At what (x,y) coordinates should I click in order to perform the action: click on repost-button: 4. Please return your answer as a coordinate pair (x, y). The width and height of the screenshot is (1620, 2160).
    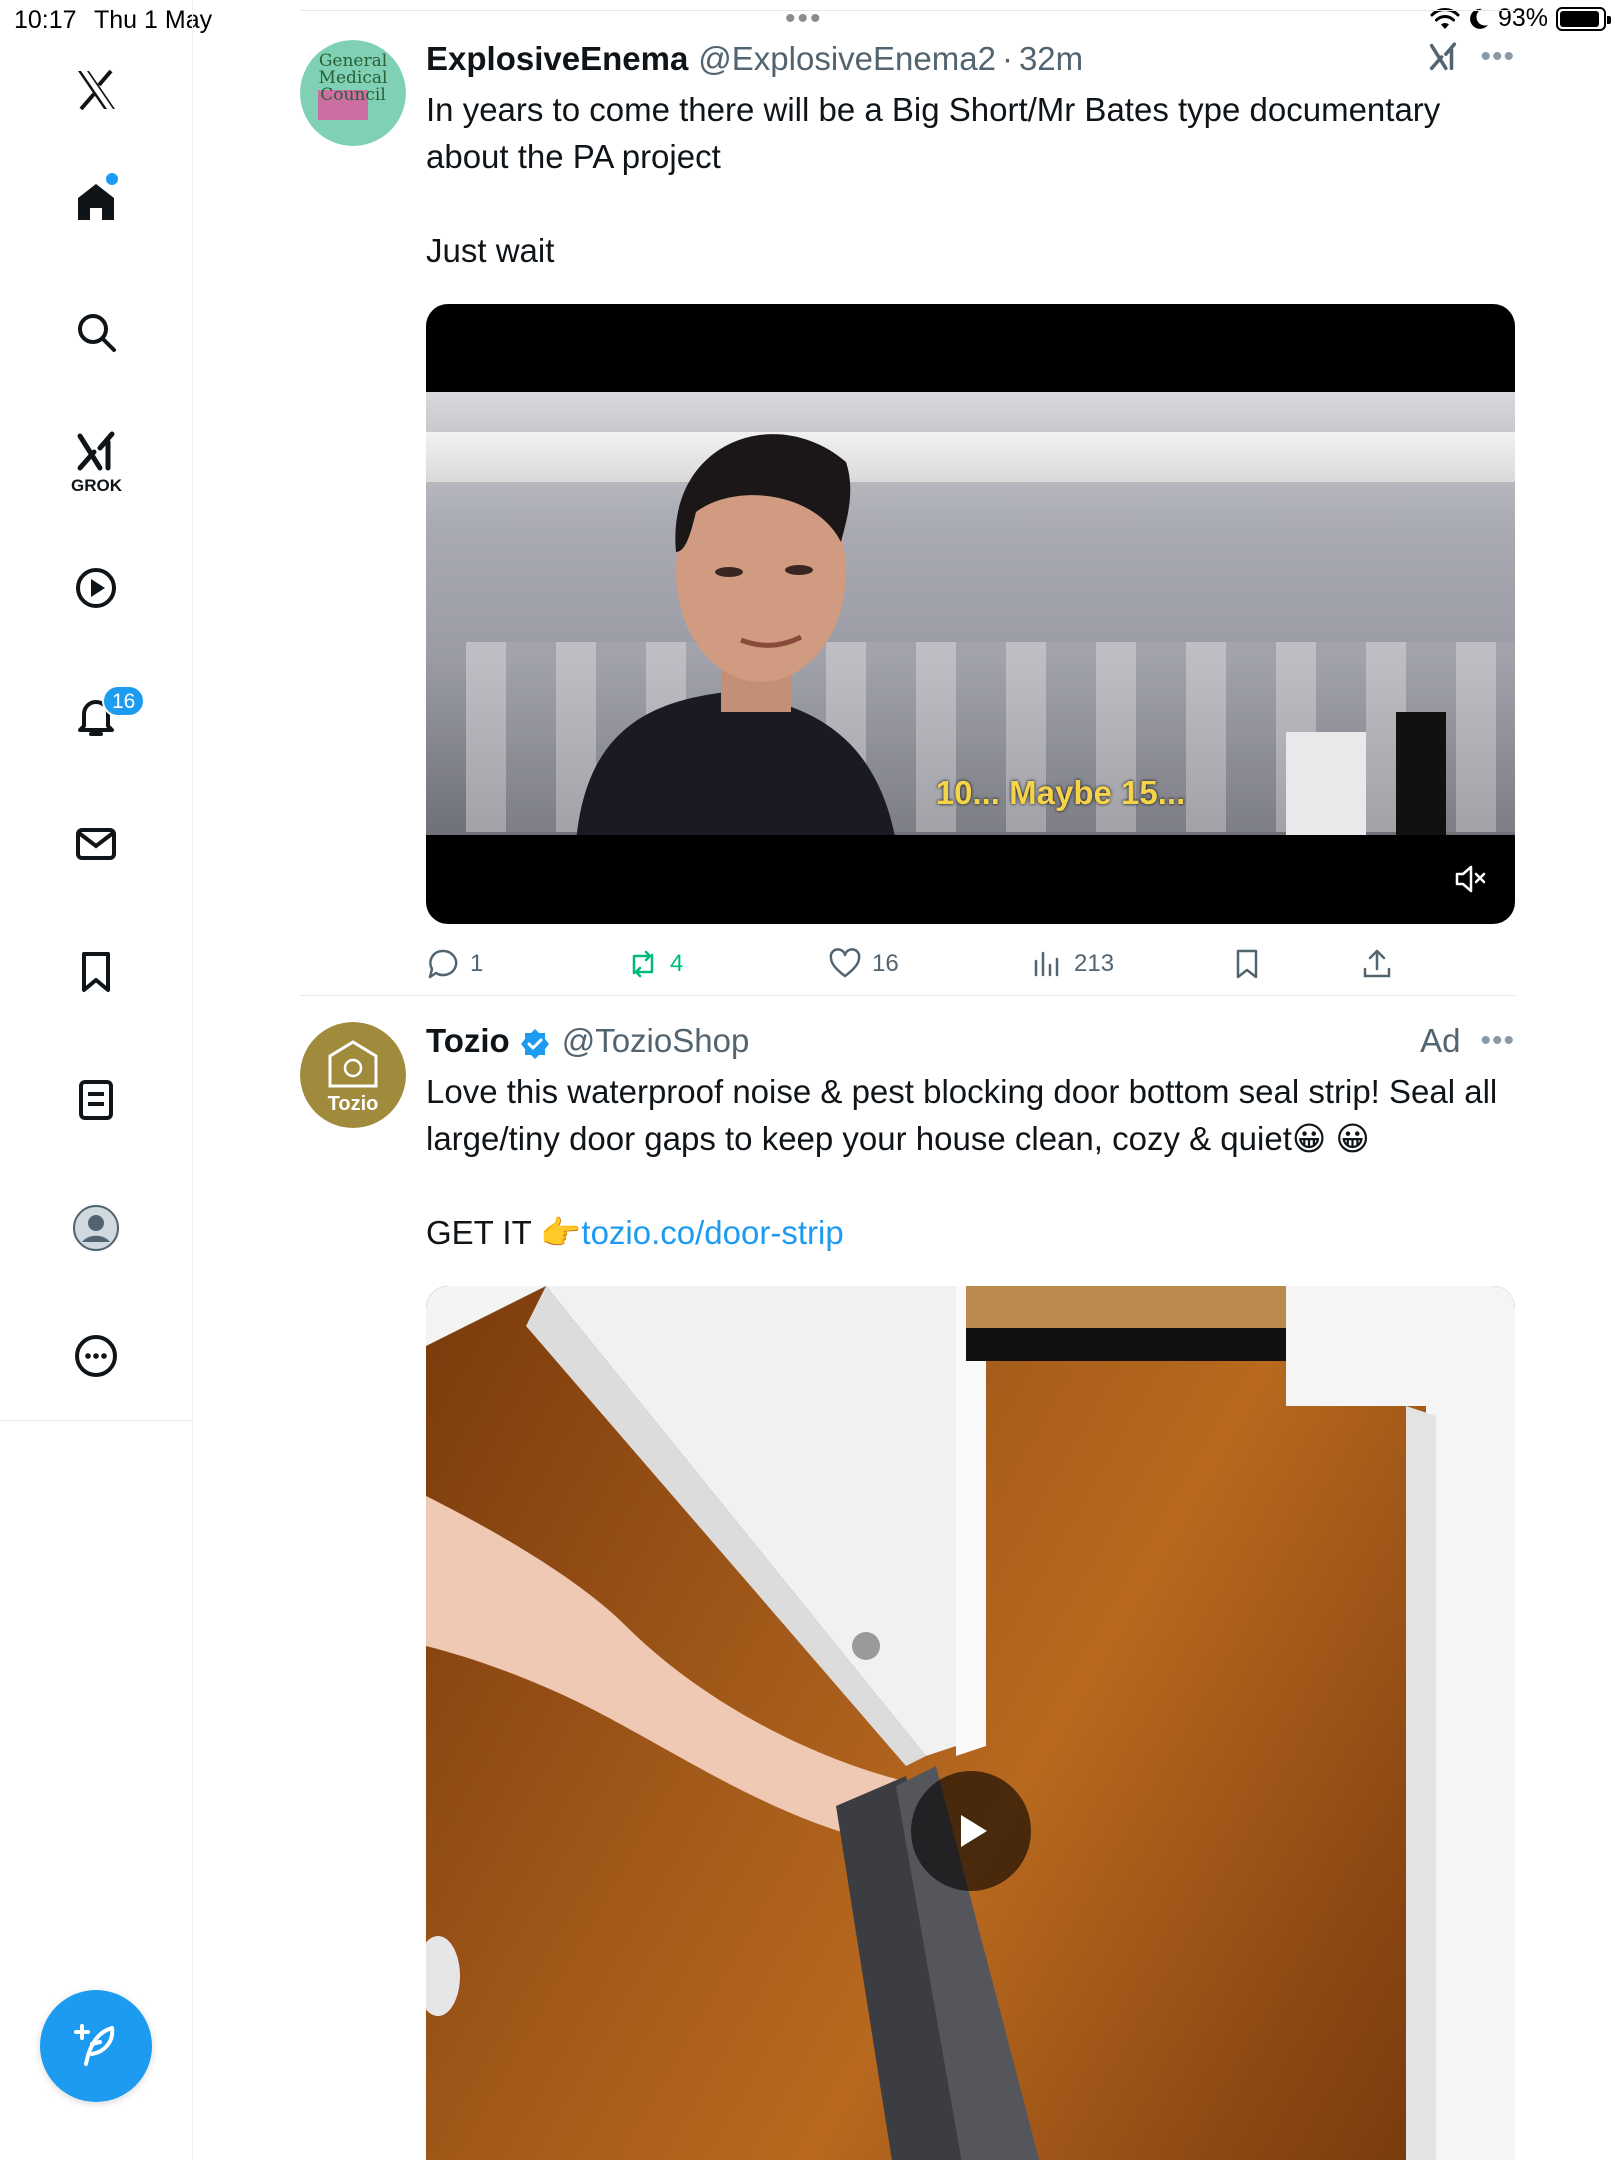
    Looking at the image, I should click on (727, 964).